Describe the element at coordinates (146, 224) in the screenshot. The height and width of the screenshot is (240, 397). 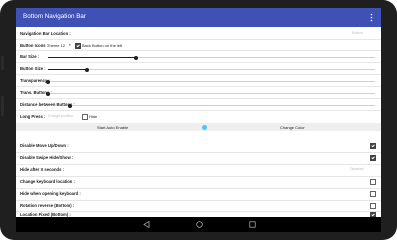
I see `back-icon` at that location.